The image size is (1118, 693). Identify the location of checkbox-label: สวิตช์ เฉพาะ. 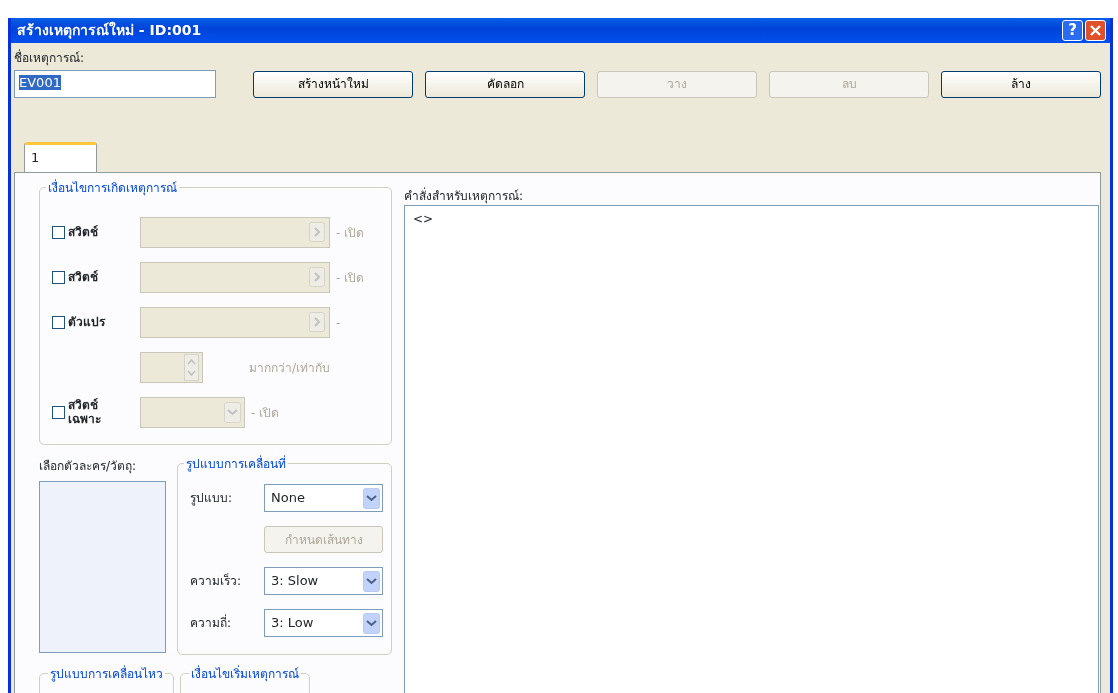
(85, 412).